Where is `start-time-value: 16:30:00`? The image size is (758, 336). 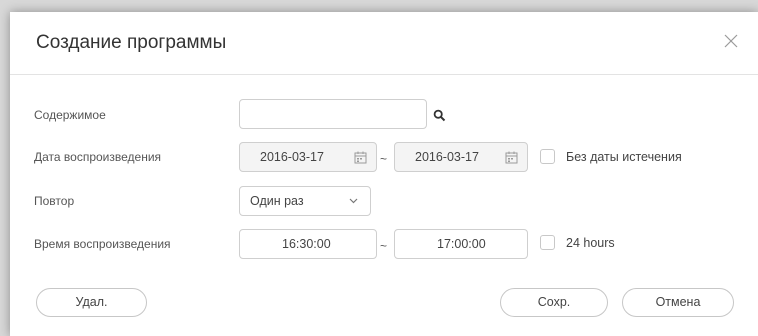 start-time-value: 16:30:00 is located at coordinates (306, 244).